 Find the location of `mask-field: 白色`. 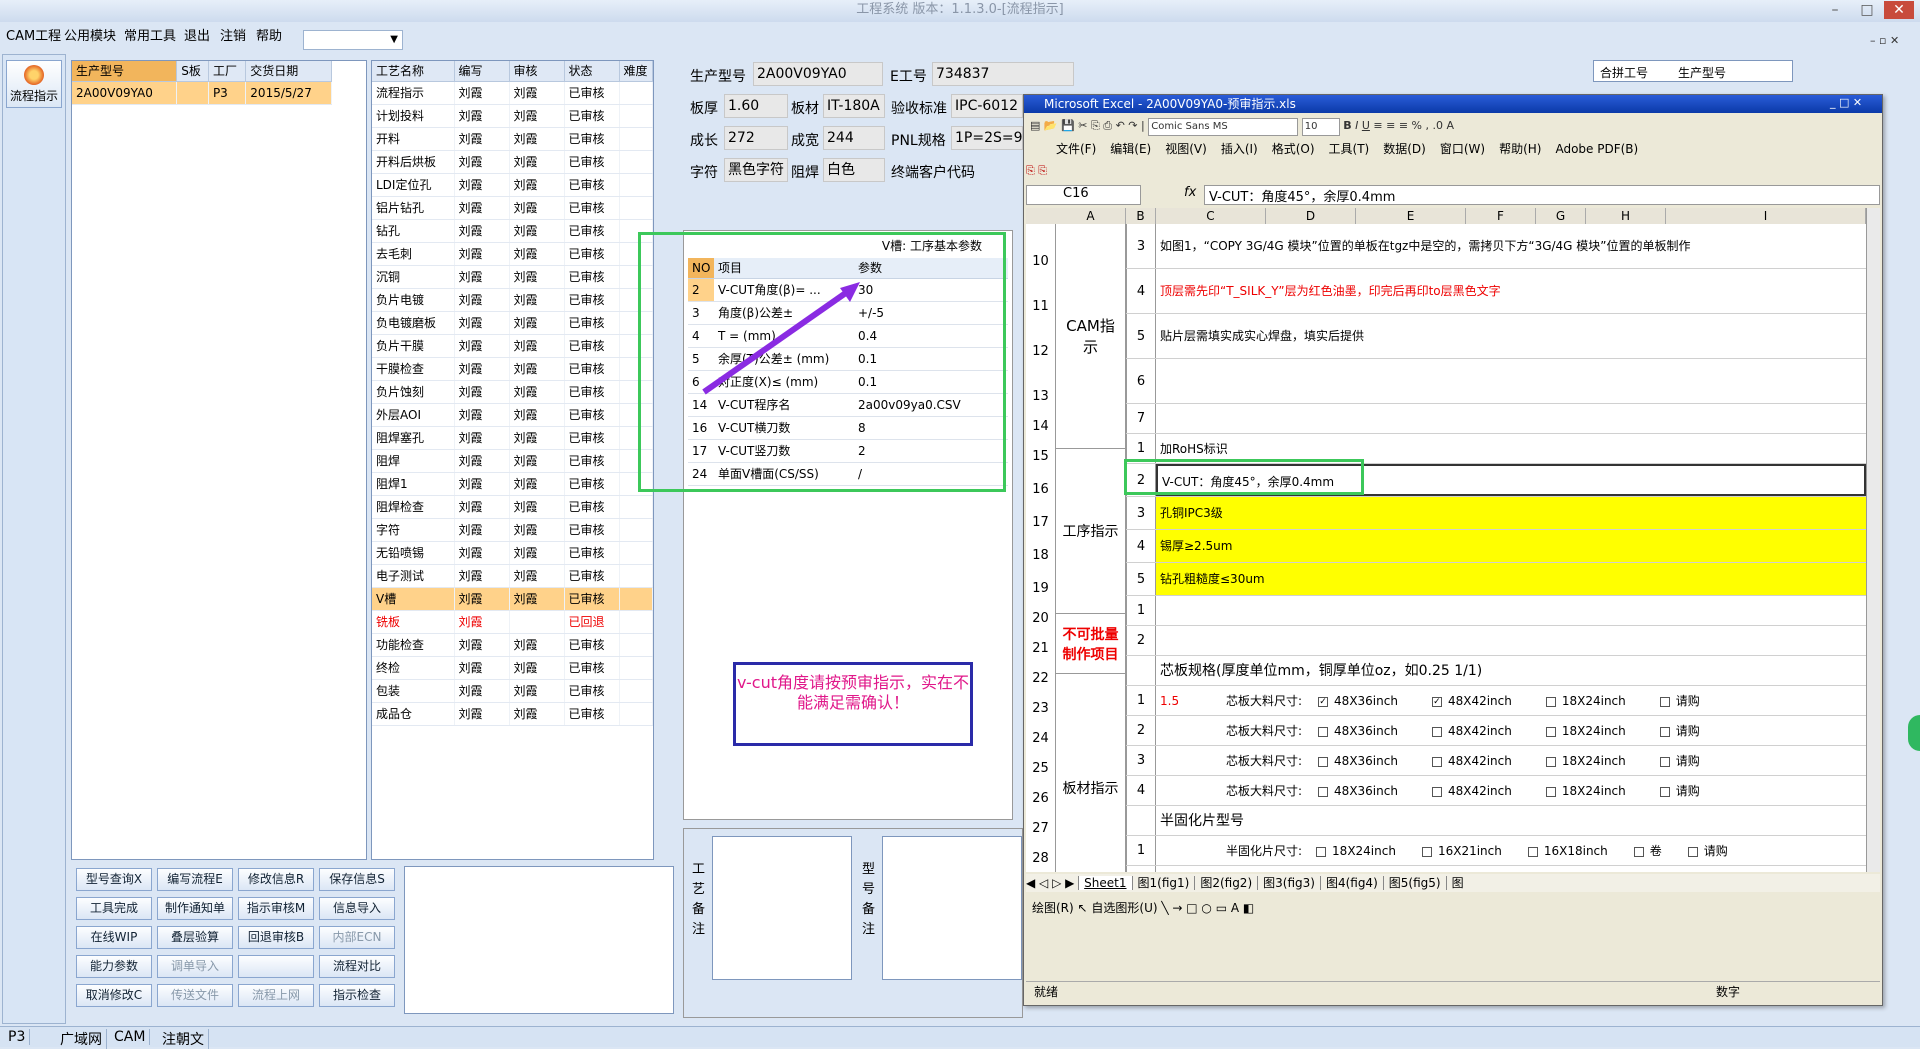

mask-field: 白色 is located at coordinates (854, 170).